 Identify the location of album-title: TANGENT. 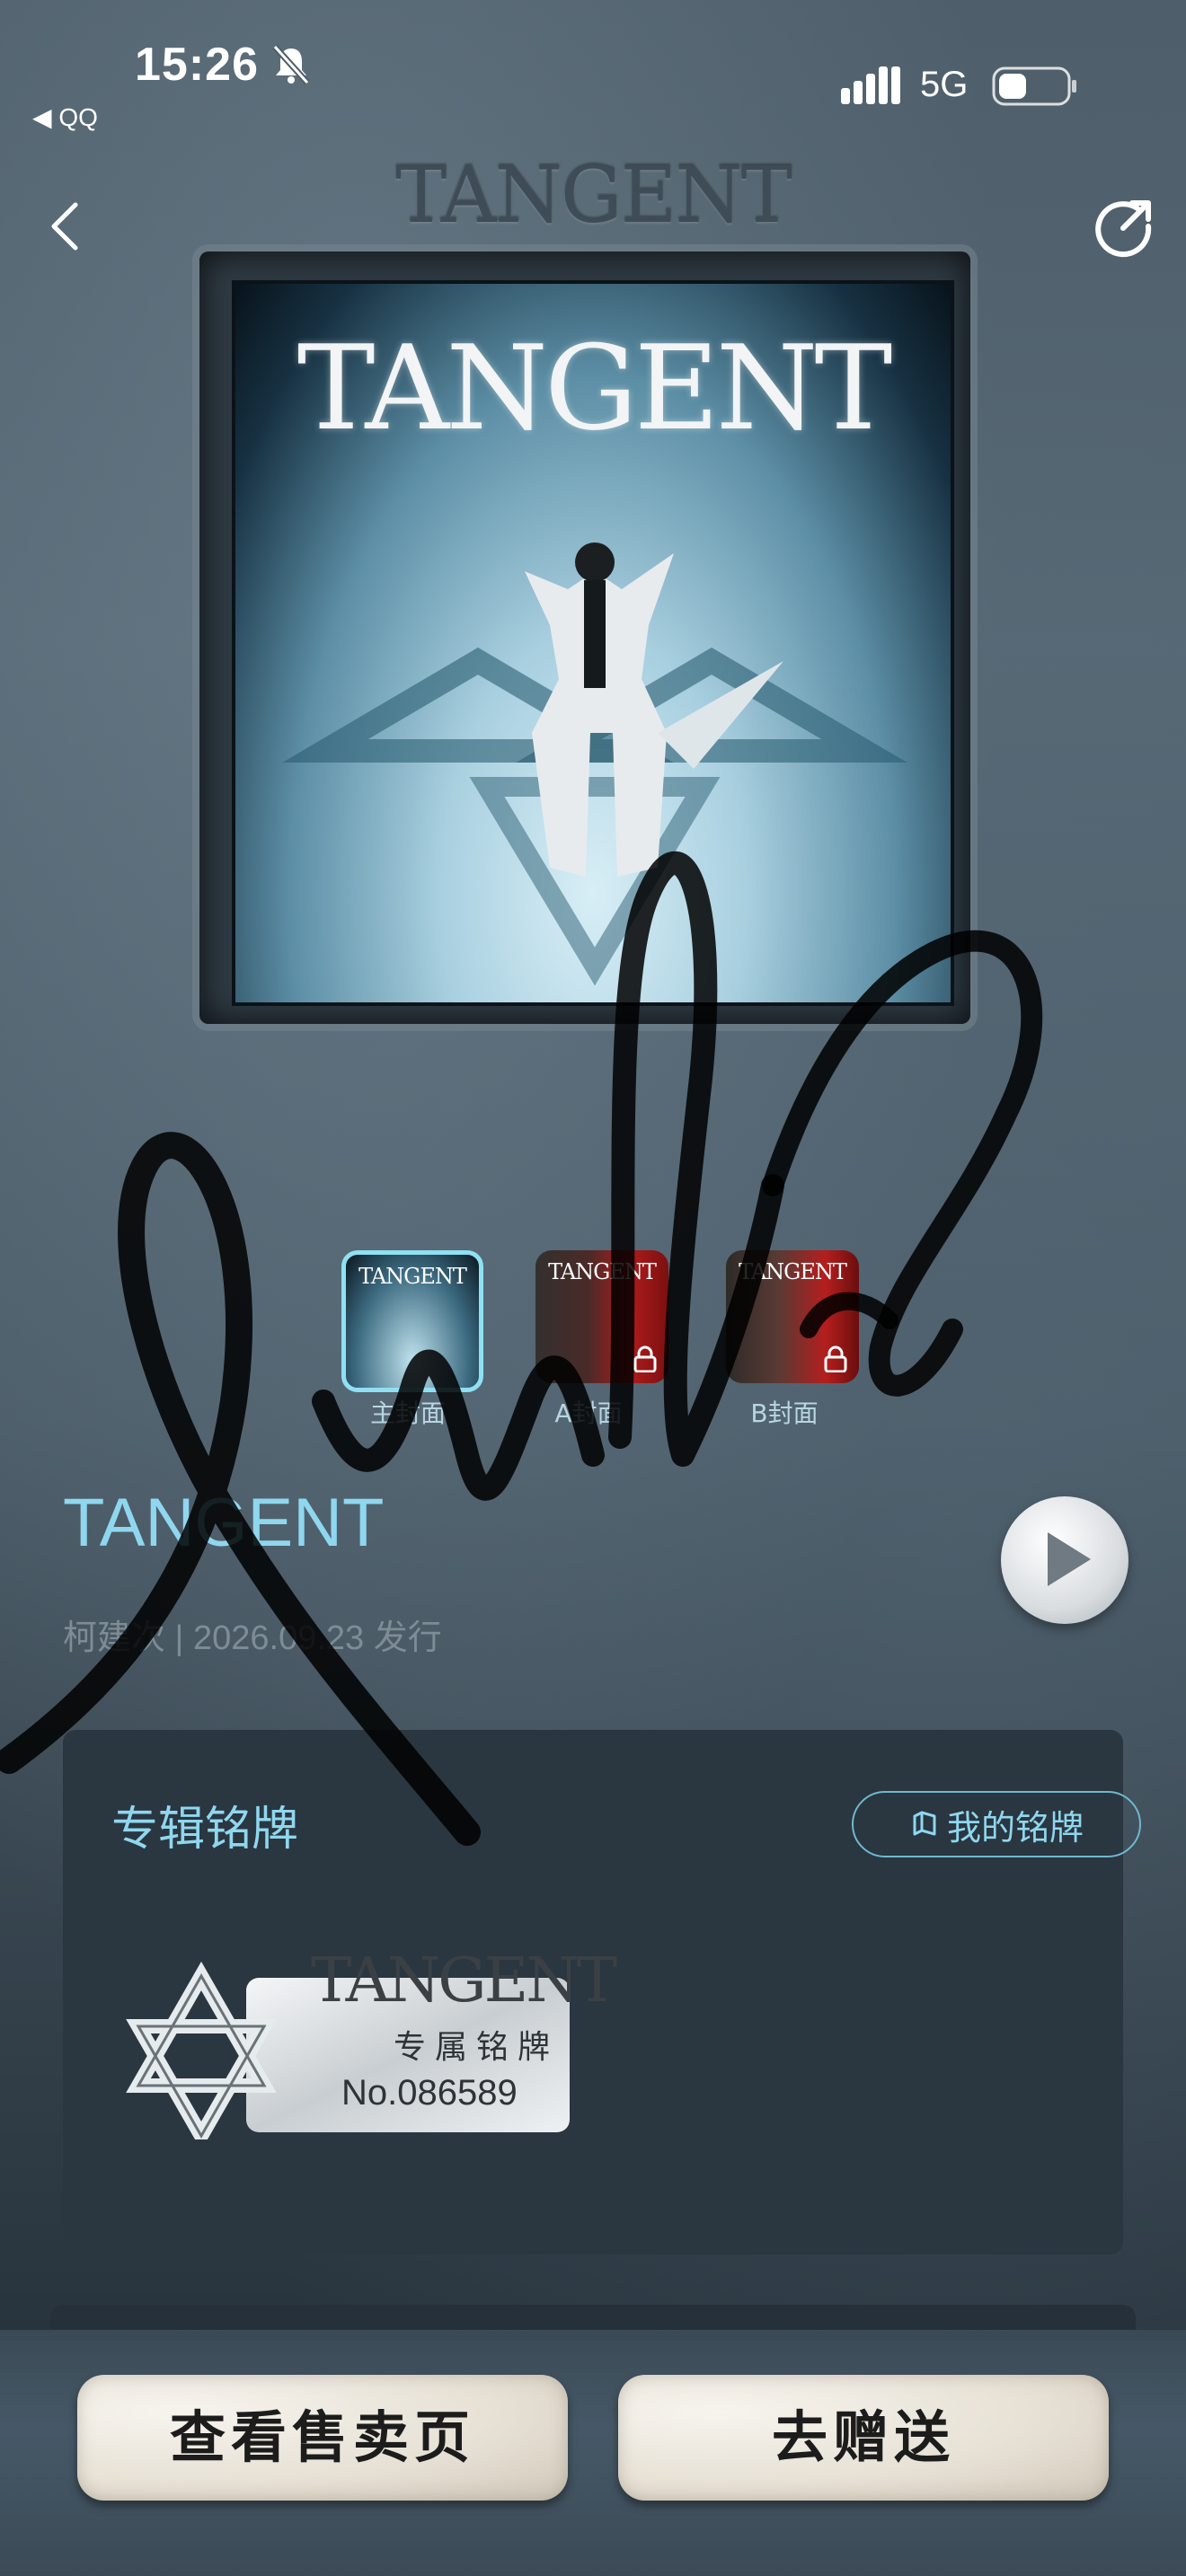
(224, 1523).